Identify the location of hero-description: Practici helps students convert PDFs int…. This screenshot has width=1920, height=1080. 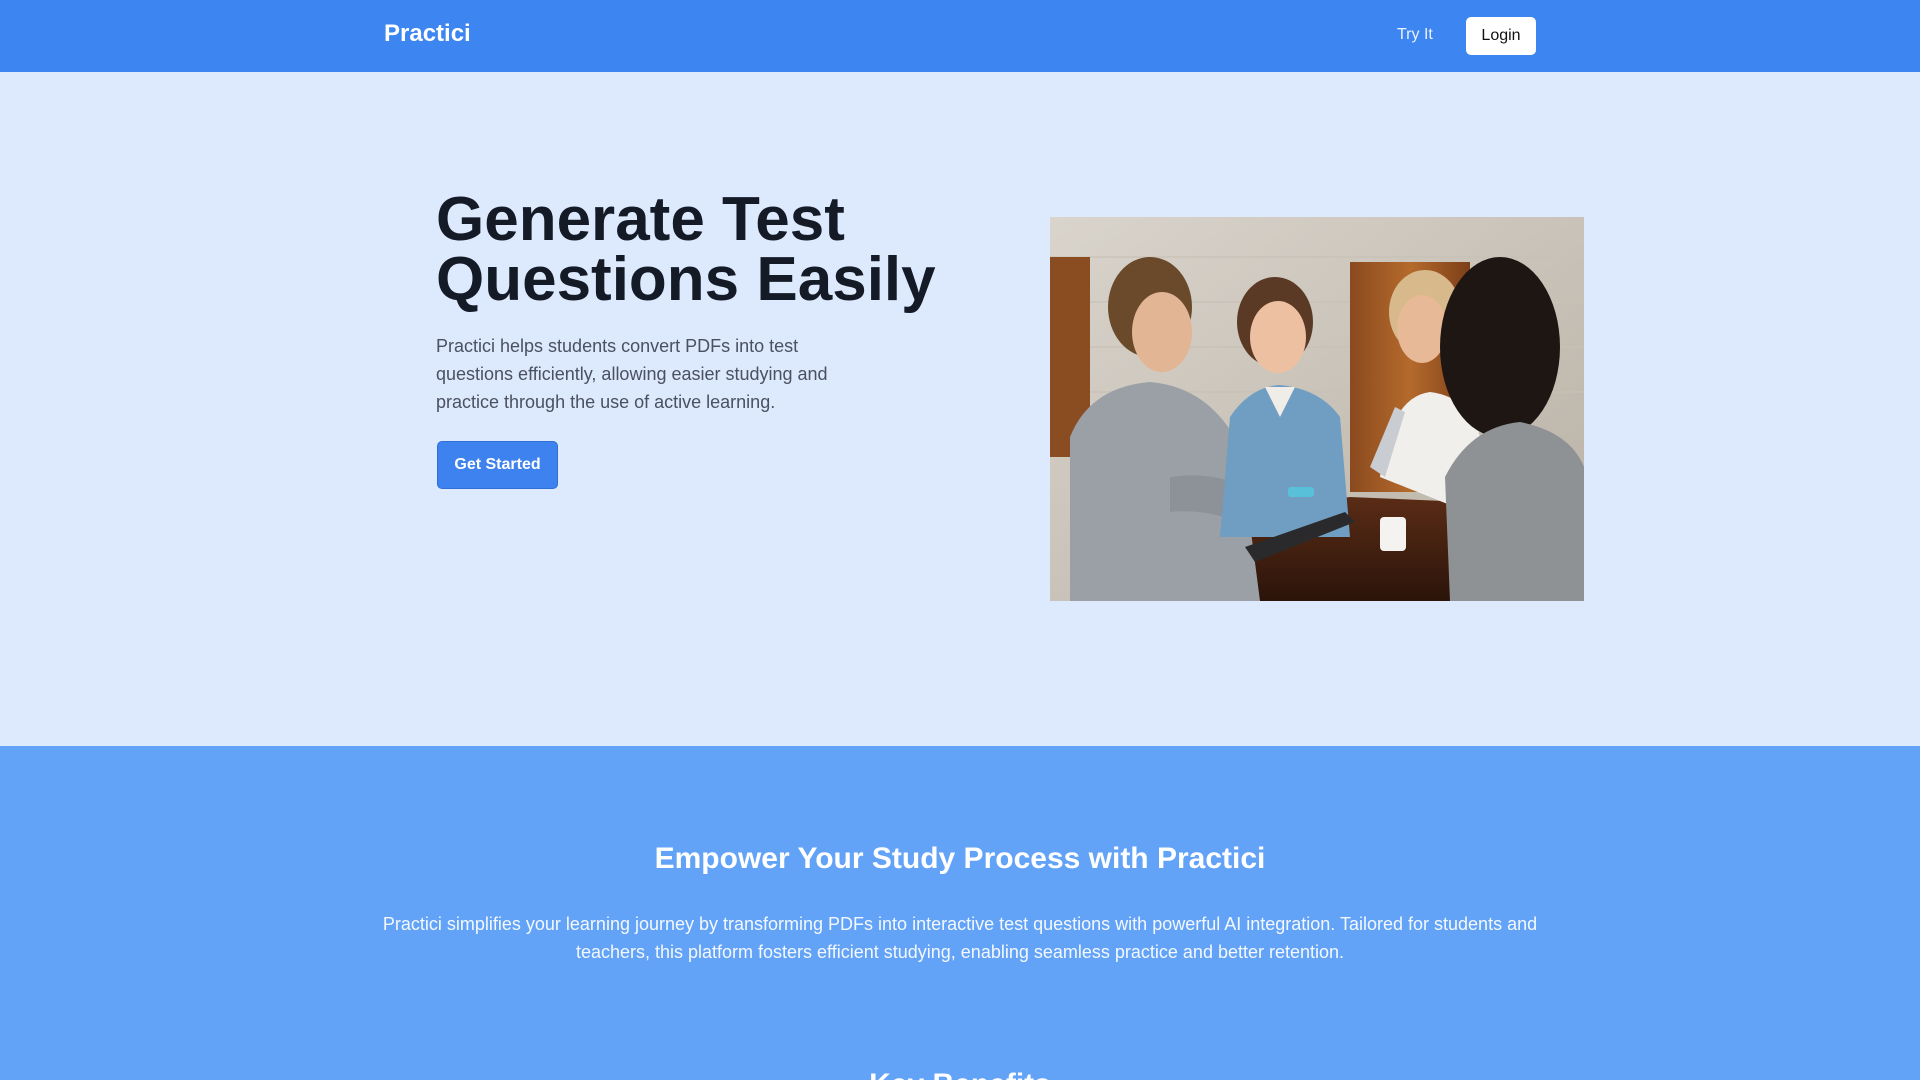
(632, 374).